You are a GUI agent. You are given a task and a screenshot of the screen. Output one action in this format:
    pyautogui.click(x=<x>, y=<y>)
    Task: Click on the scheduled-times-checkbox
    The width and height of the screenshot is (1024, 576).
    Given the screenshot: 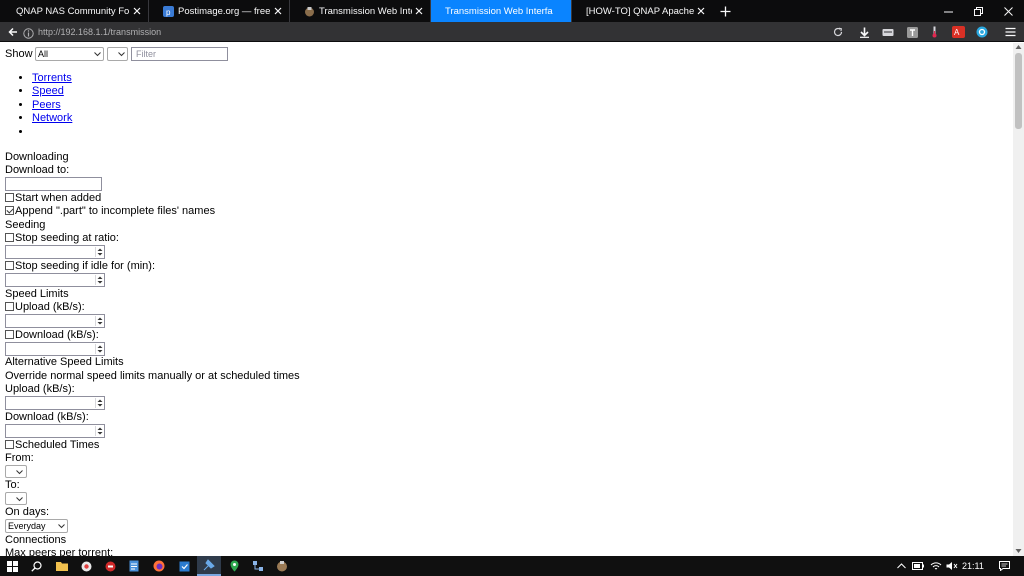 What is the action you would take?
    pyautogui.click(x=9, y=444)
    